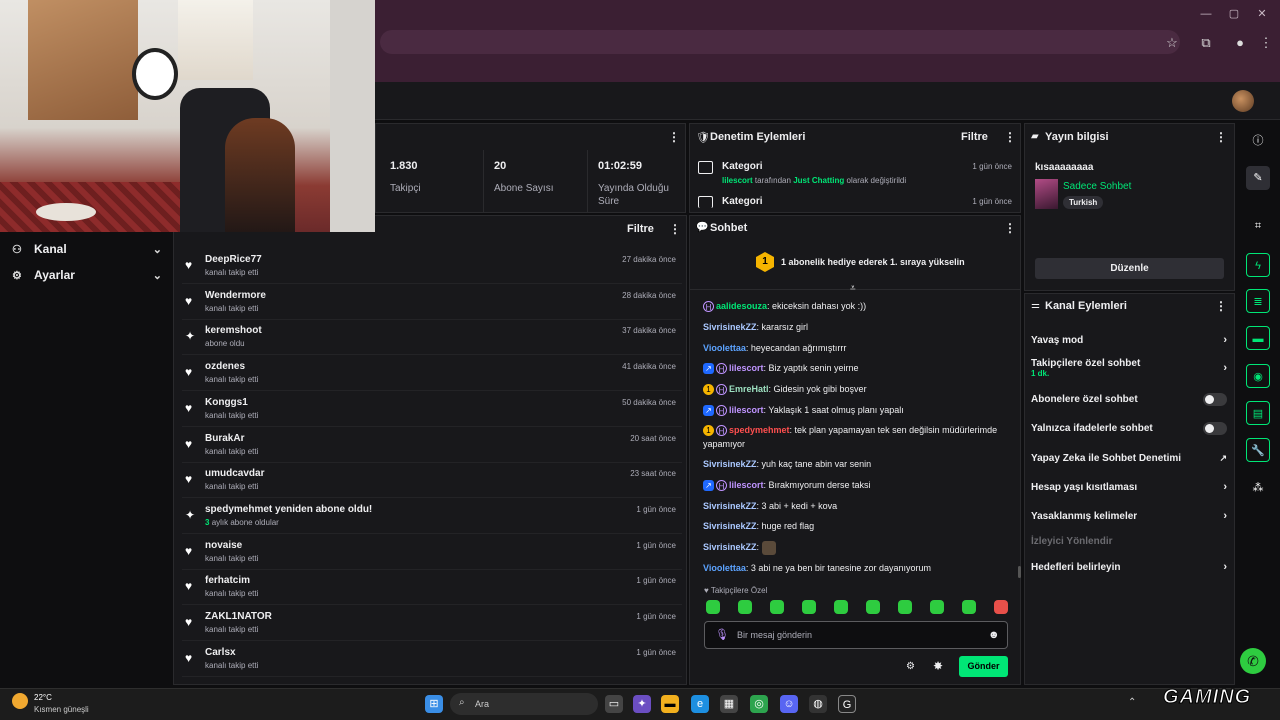 This screenshot has height=720, width=1280. I want to click on edge-icon: e, so click(700, 704).